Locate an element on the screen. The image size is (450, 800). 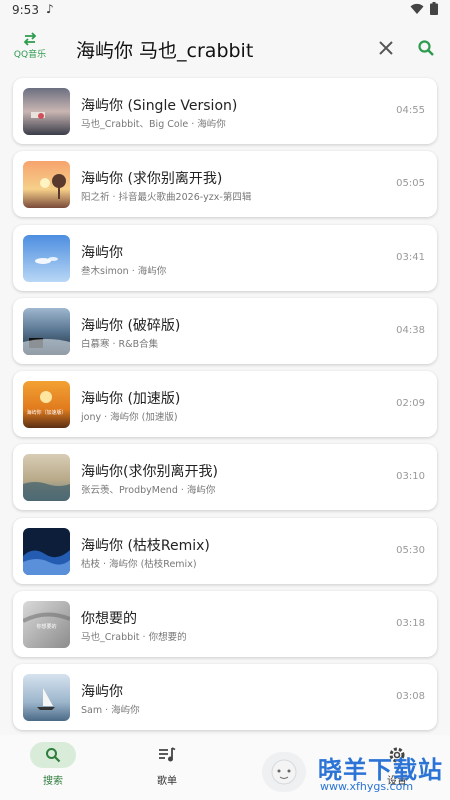
song-title: 你想要的 is located at coordinates (109, 619).